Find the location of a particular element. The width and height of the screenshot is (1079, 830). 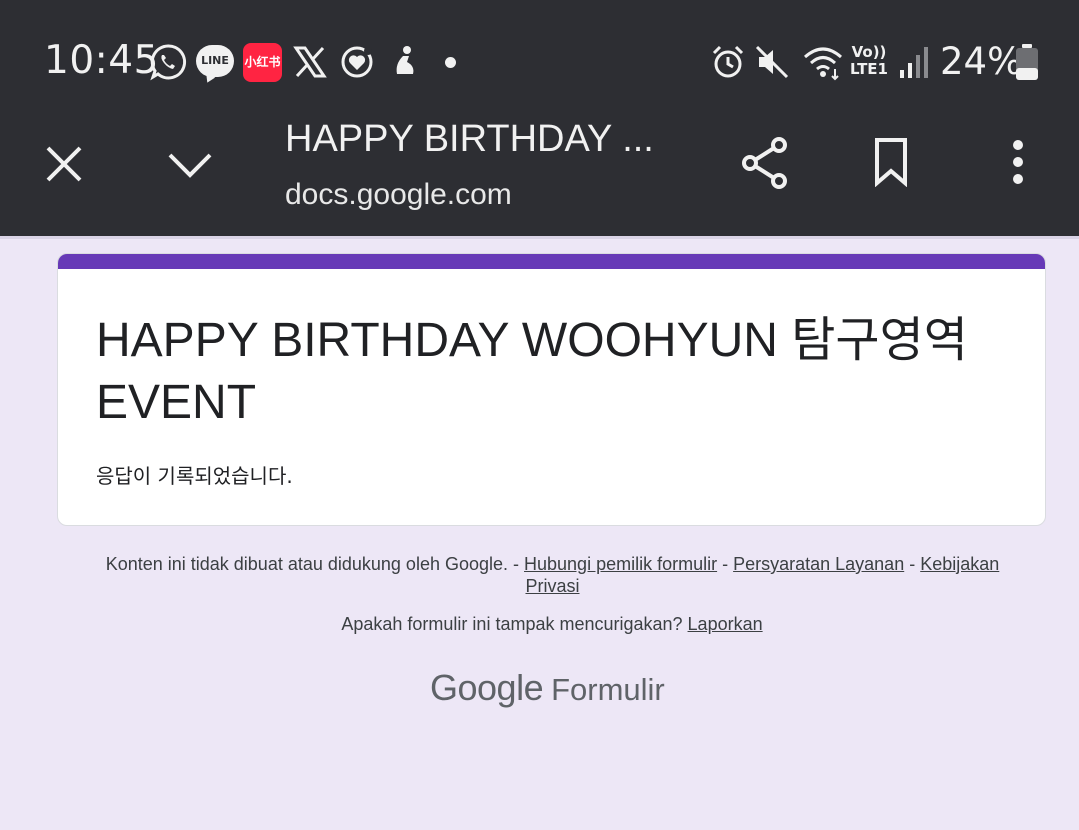

suspicious-question: Apakah formulir ini tampak mencurigakan? is located at coordinates (514, 624).